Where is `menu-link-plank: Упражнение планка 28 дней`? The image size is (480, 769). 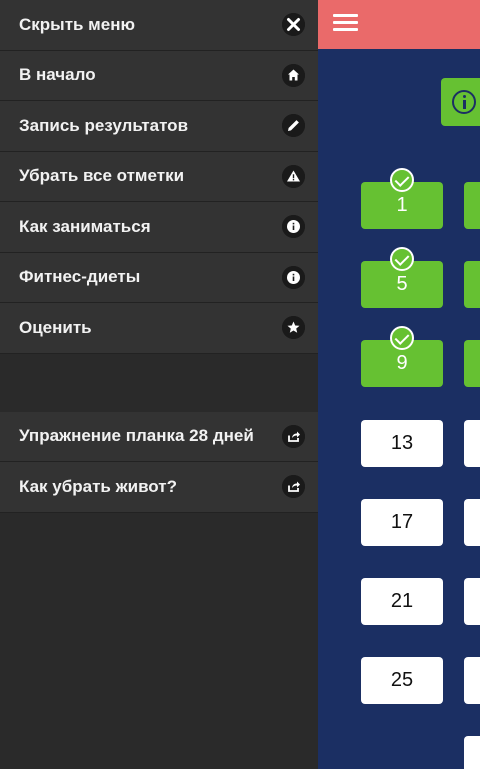
menu-link-plank: Упражнение планка 28 дней is located at coordinates (159, 436).